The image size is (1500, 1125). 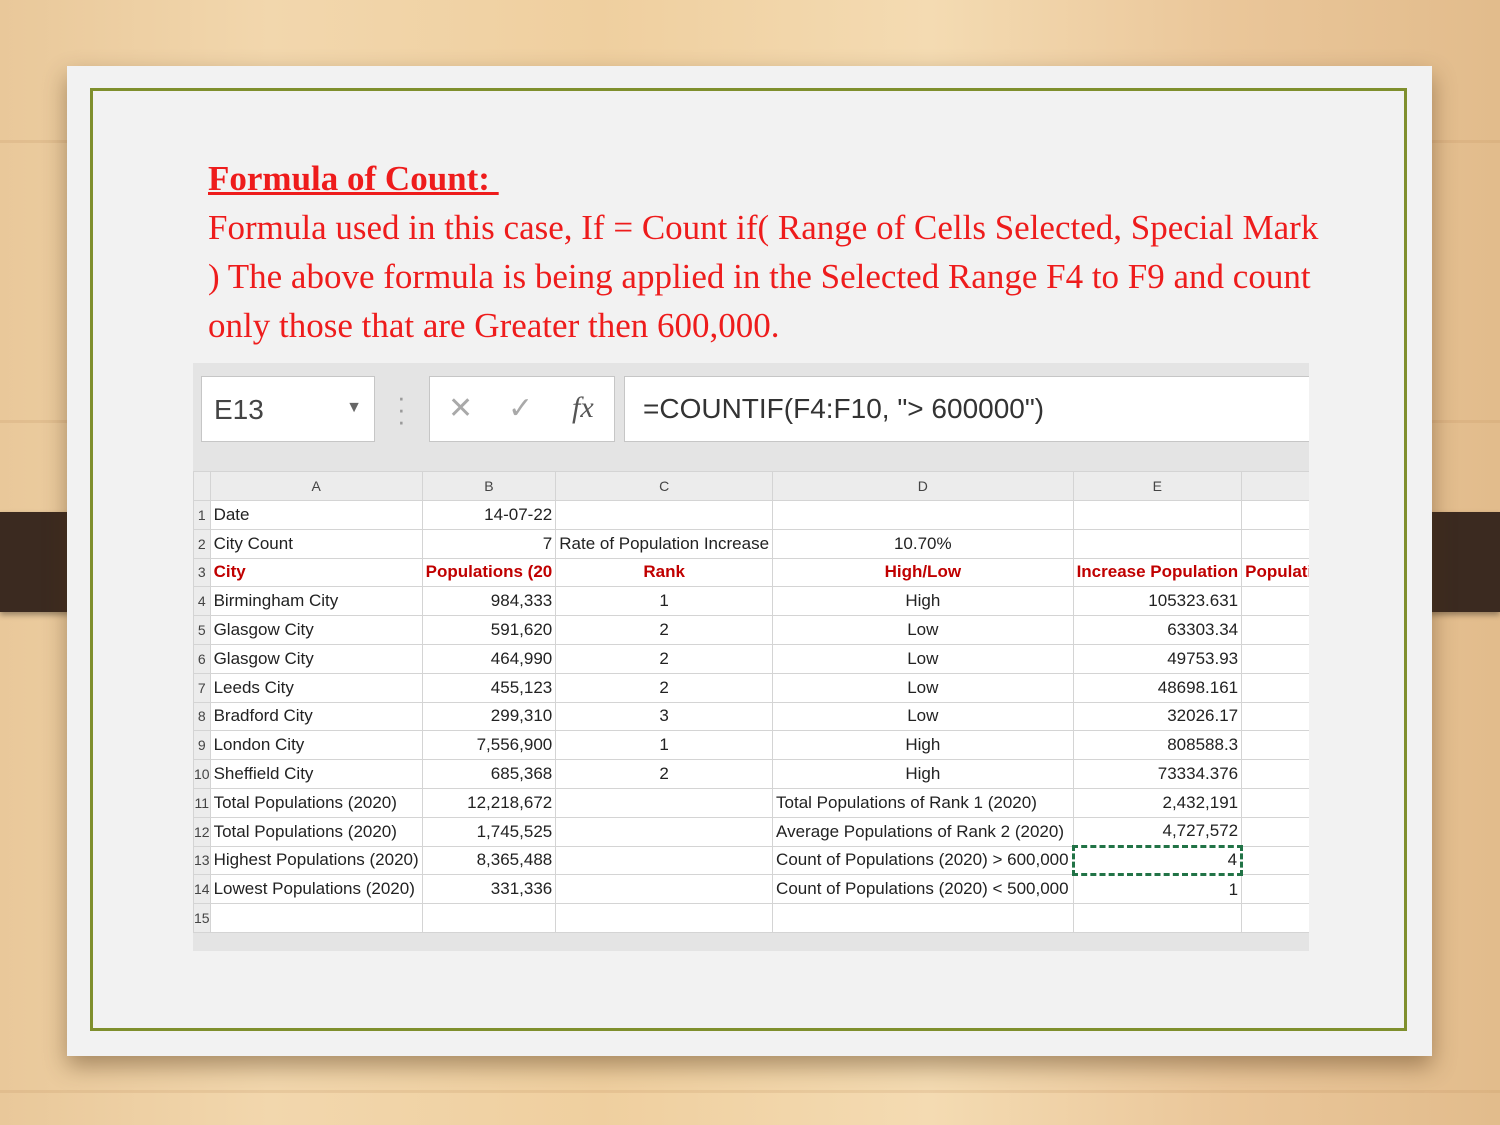 I want to click on cell-d8: Low, so click(x=923, y=716).